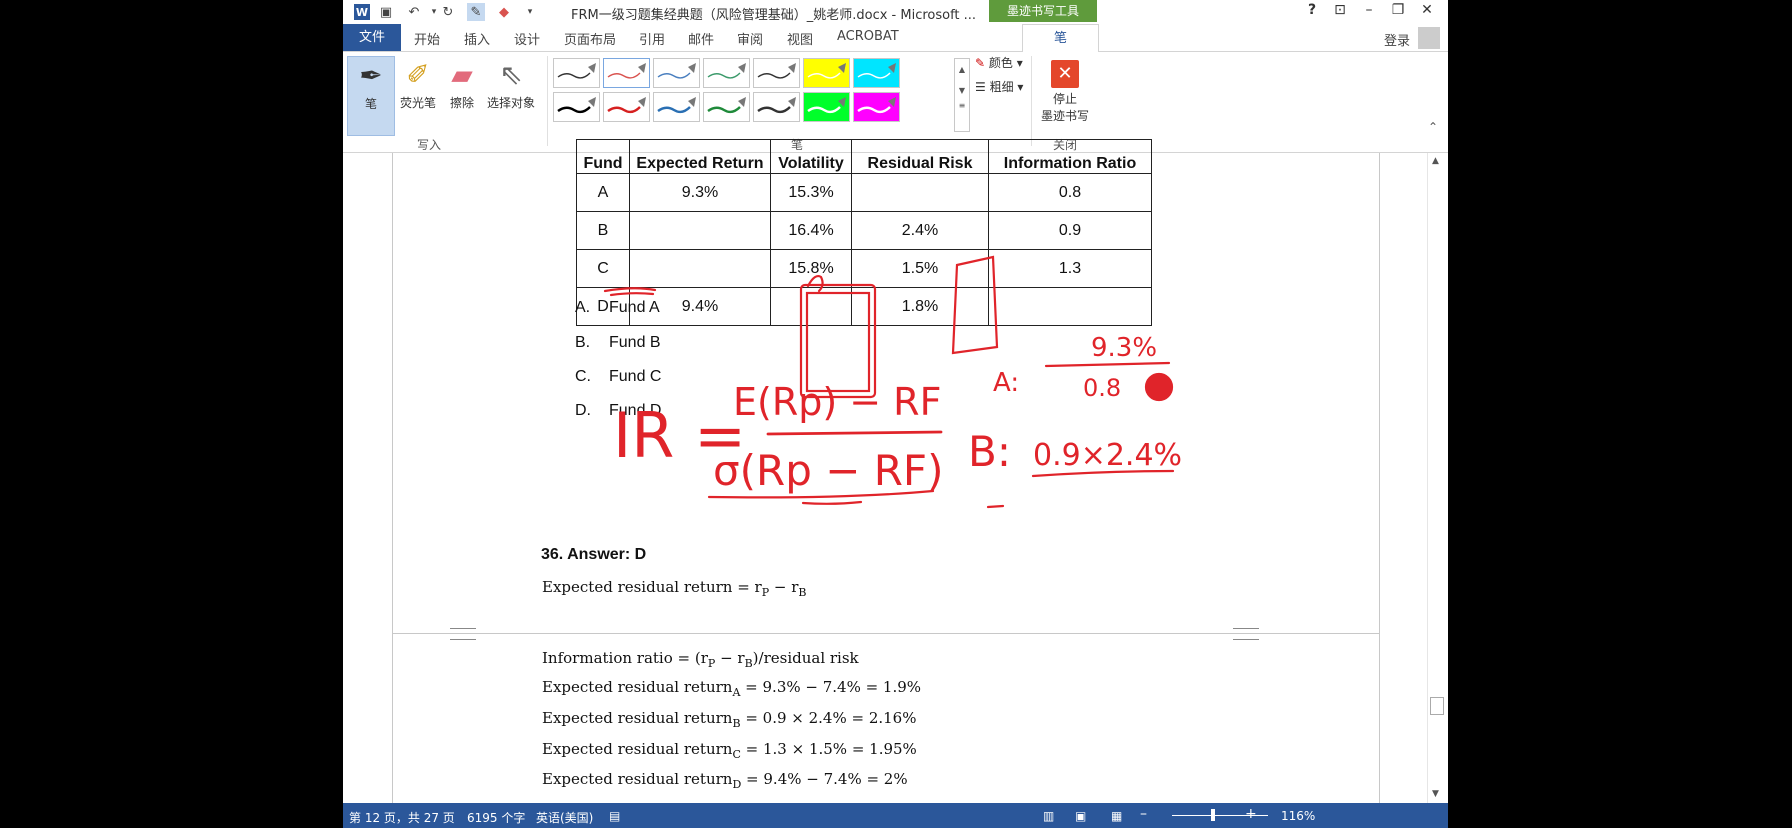  I want to click on word-count: 6195 个字, so click(496, 817).